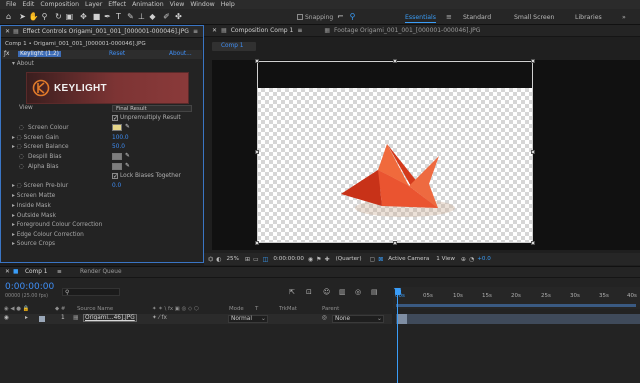 The width and height of the screenshot is (640, 383). I want to click on viewer-timecode: 0:00:00:00, so click(288, 259).